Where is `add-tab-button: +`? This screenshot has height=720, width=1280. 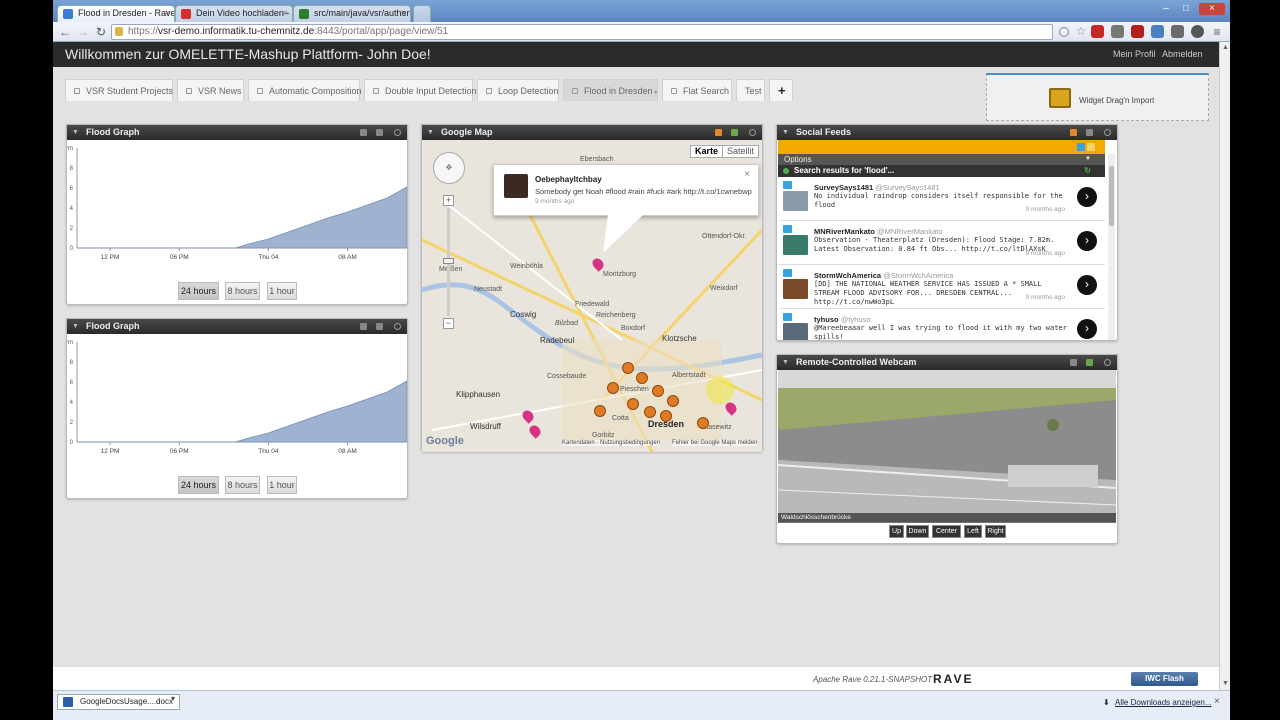 add-tab-button: + is located at coordinates (781, 90).